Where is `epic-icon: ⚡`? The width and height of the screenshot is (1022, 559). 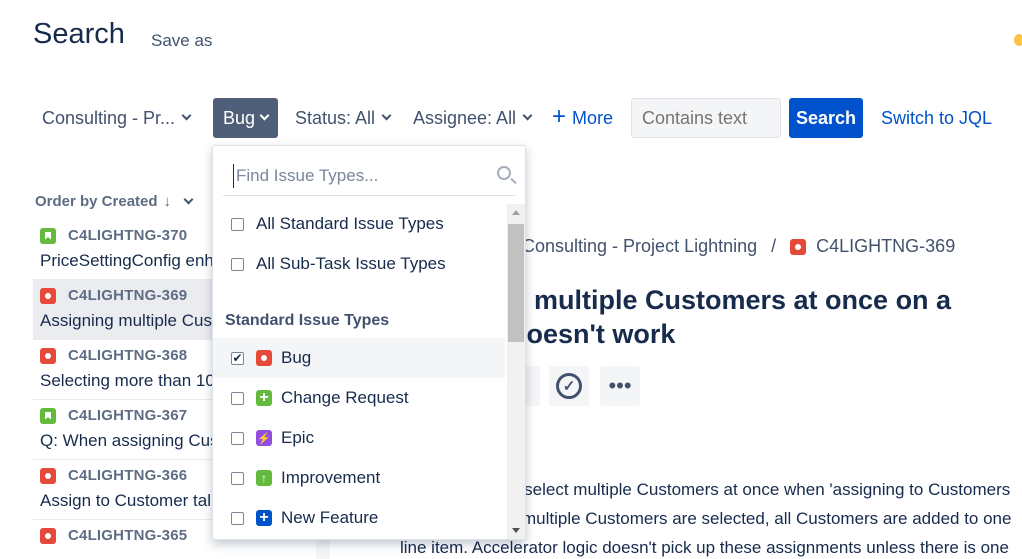
epic-icon: ⚡ is located at coordinates (264, 438).